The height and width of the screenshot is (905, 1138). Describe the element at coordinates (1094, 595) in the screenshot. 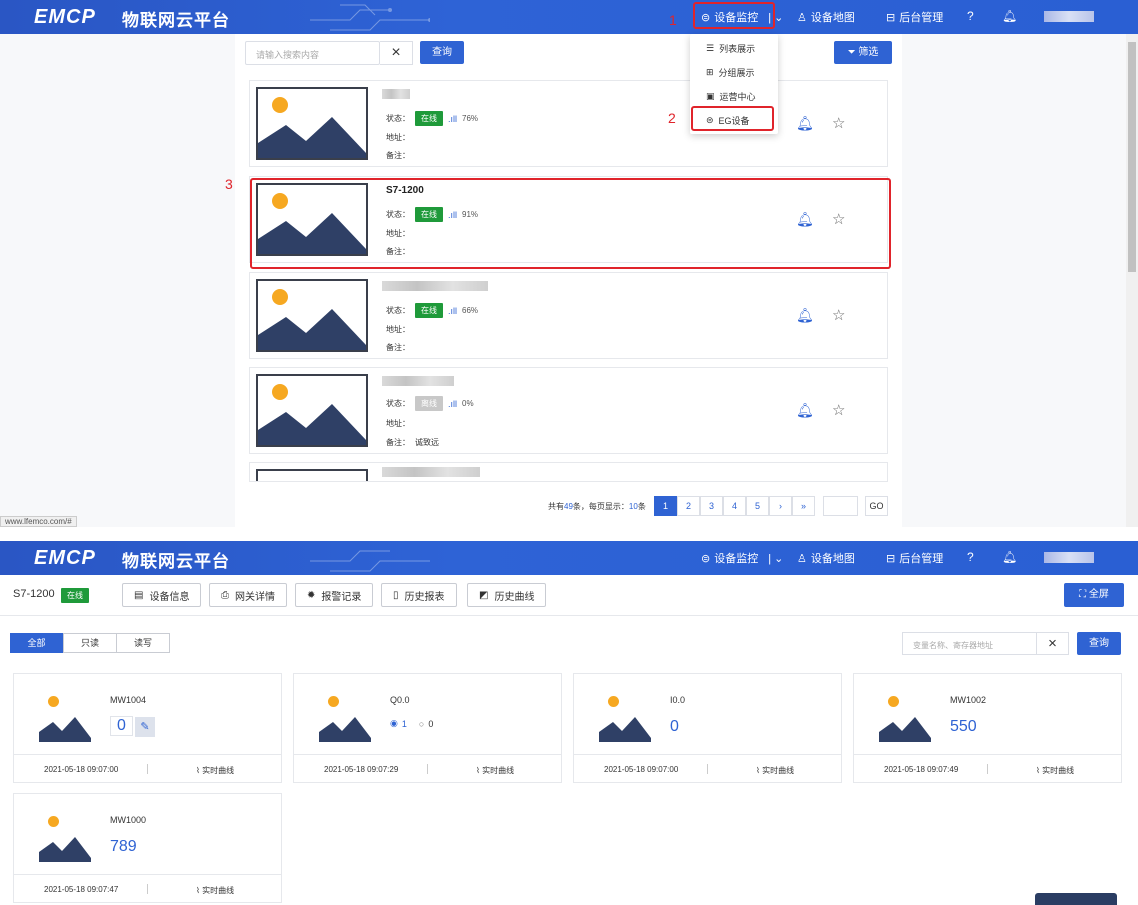

I see `fullscreen-button: ⛶ 全屏` at that location.